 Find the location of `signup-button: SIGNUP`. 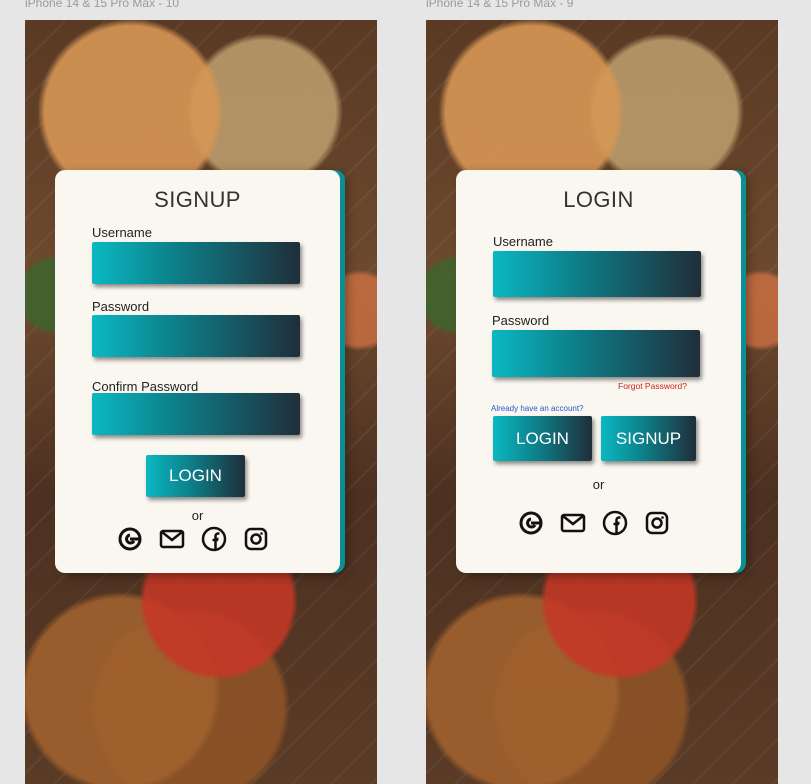

signup-button: SIGNUP is located at coordinates (648, 438).